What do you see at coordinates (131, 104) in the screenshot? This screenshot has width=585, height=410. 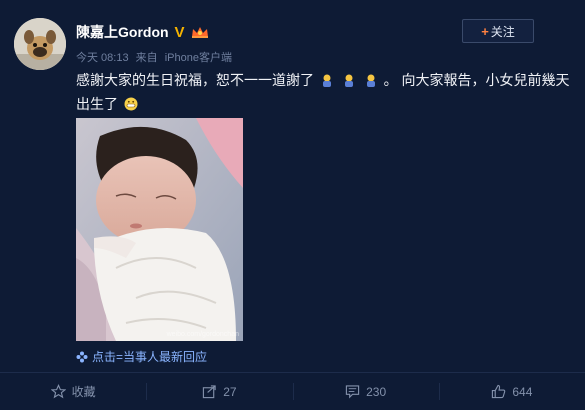 I see `grin-emoji-icon` at bounding box center [131, 104].